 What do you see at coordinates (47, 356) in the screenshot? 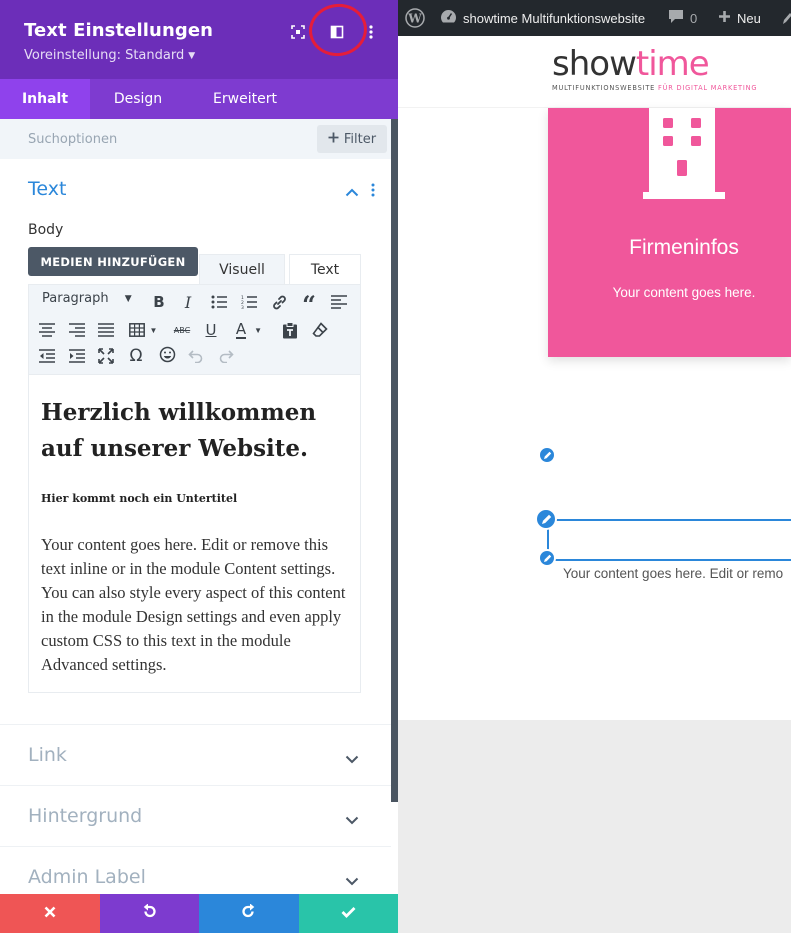
I see `outdent-icon` at bounding box center [47, 356].